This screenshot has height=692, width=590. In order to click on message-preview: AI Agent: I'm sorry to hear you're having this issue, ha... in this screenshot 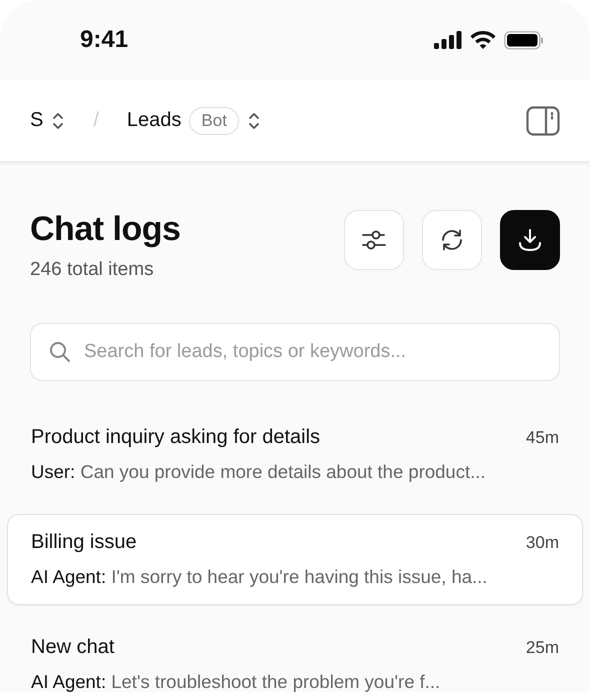, I will do `click(259, 577)`.